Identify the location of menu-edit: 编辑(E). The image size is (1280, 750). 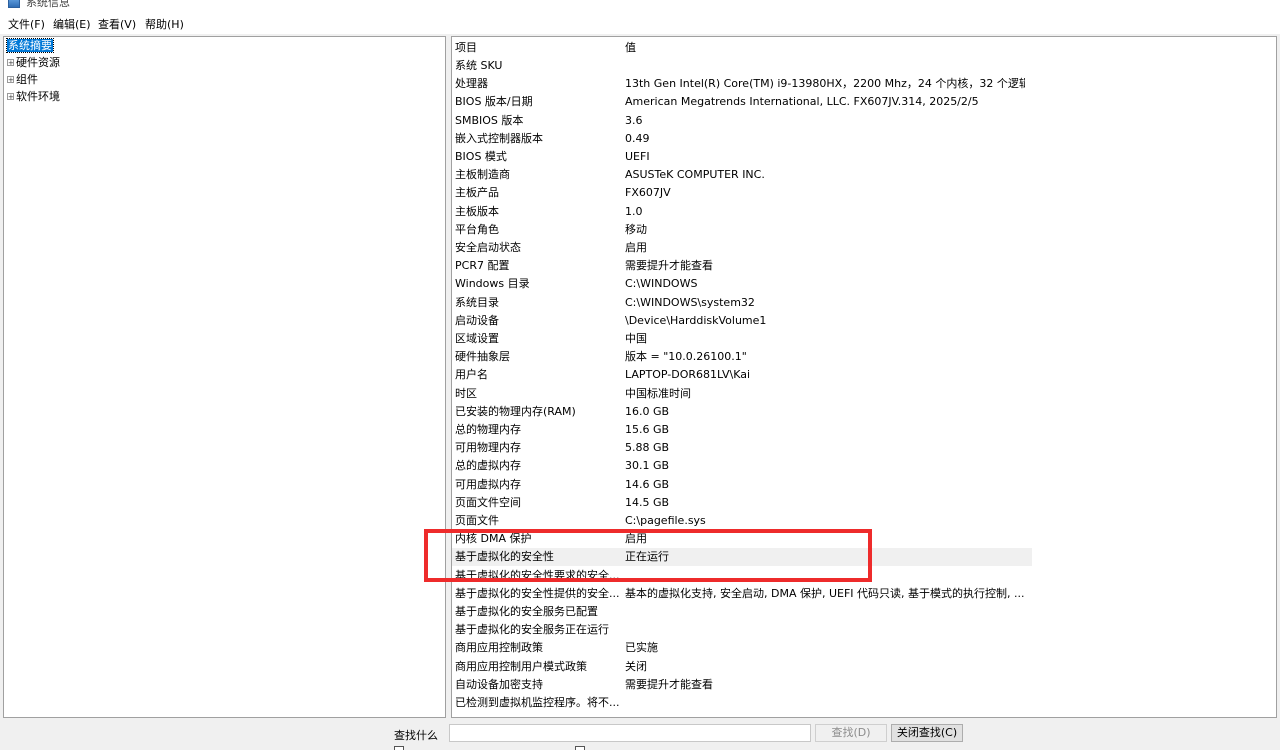
(72, 24).